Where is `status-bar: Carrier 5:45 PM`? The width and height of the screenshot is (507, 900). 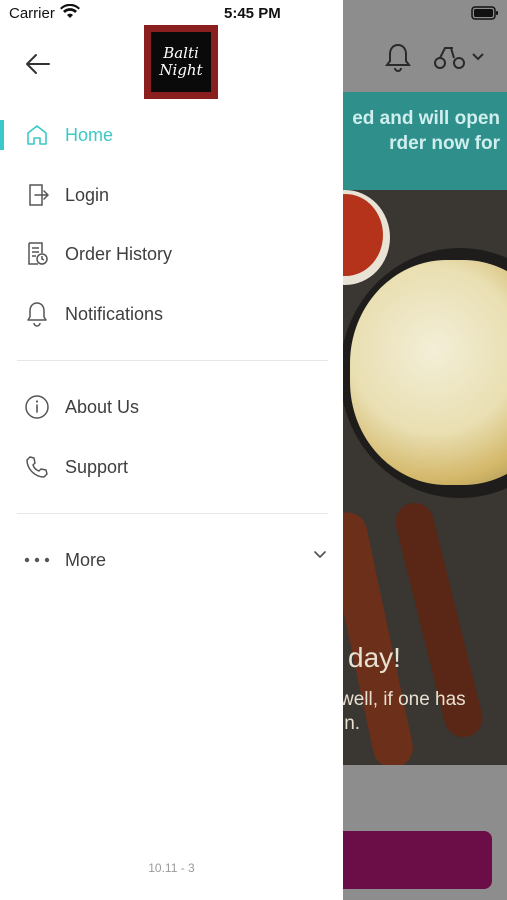 status-bar: Carrier 5:45 PM is located at coordinates (171, 14).